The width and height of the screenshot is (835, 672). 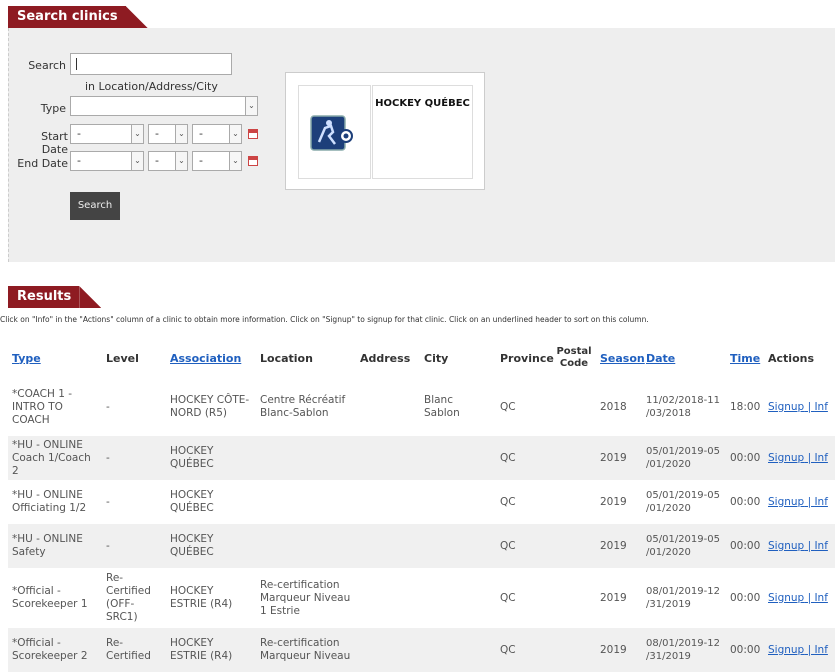 I want to click on cell-association: HOCKEY CÔTE-NORD (R5), so click(x=210, y=406).